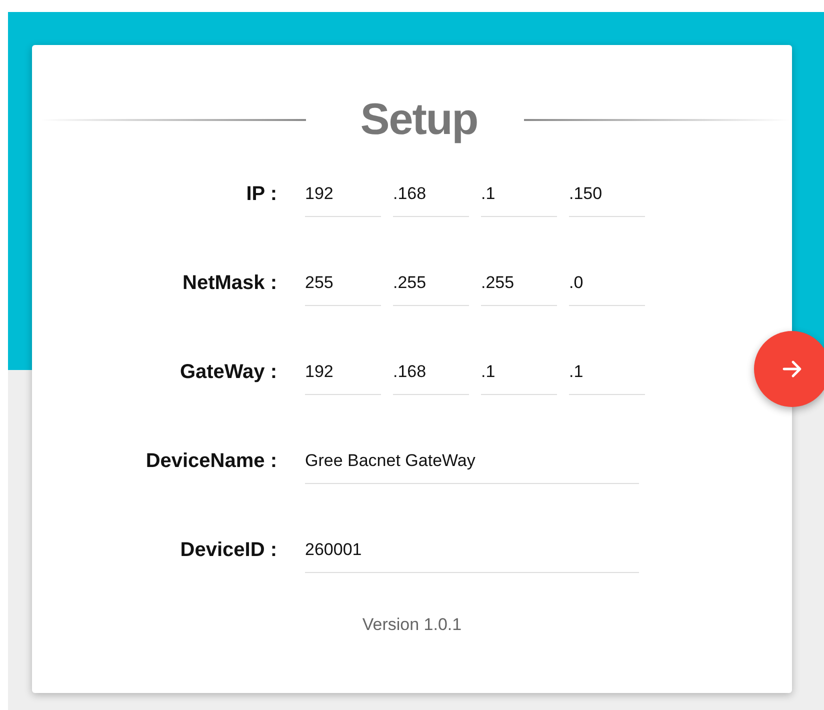  I want to click on field-label: GateWay :, so click(227, 372).